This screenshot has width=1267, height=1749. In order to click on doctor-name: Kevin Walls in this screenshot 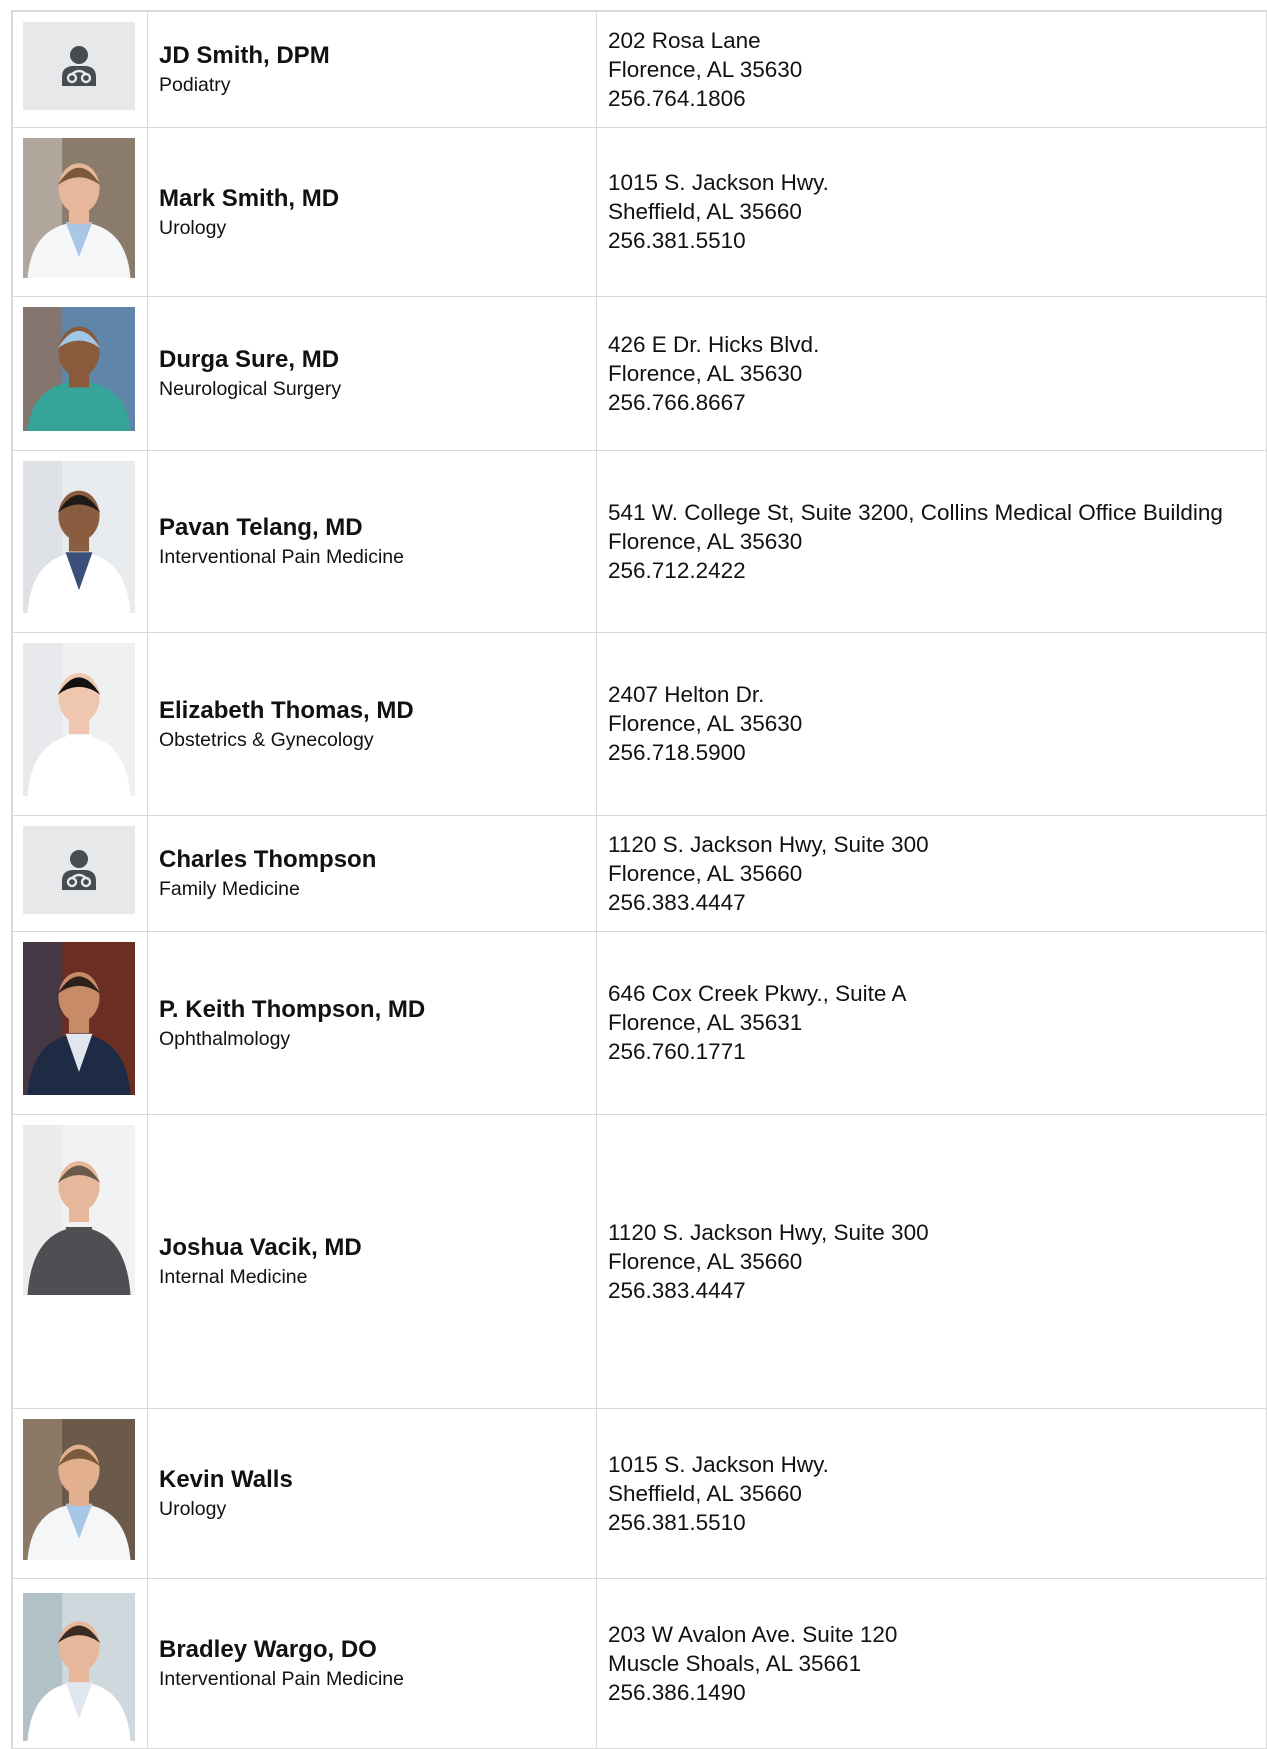, I will do `click(226, 1479)`.